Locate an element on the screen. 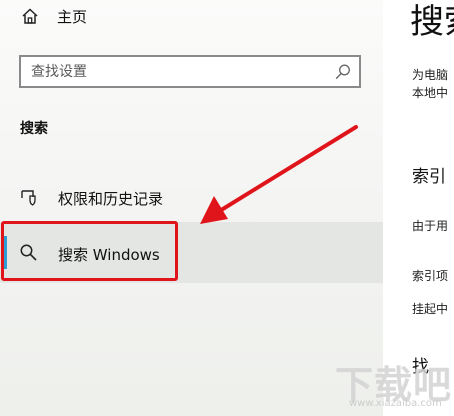  sidebar-item-permissions-history: 权限和历史记录 is located at coordinates (191, 196).